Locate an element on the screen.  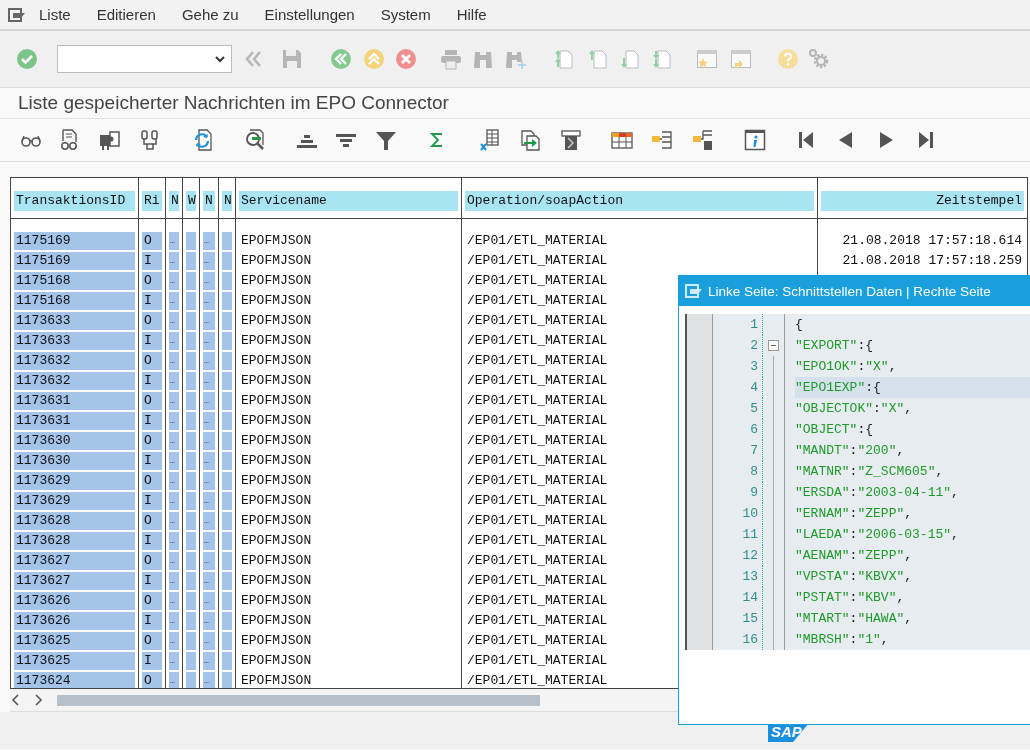
table-cell: 1173628 is located at coordinates (74, 541).